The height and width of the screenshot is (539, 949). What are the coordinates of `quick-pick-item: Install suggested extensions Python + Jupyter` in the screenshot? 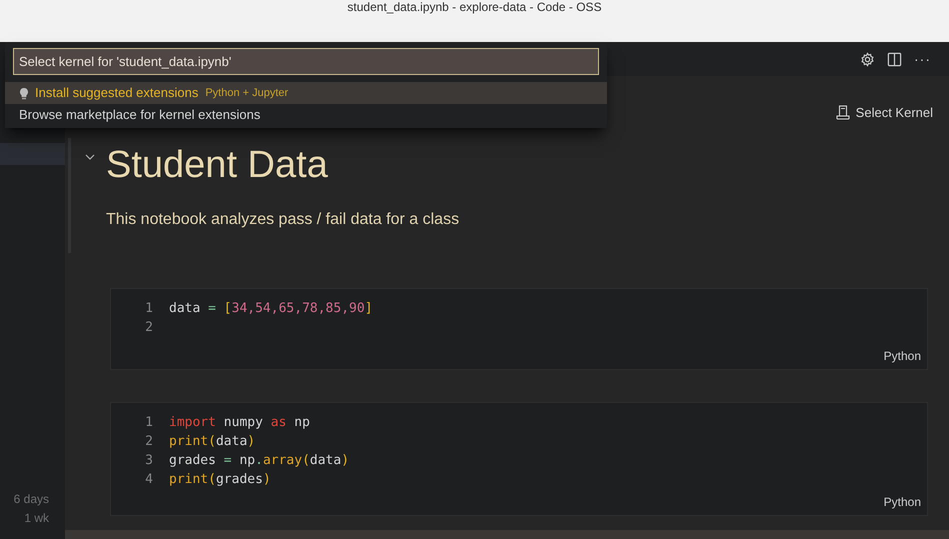 It's located at (306, 93).